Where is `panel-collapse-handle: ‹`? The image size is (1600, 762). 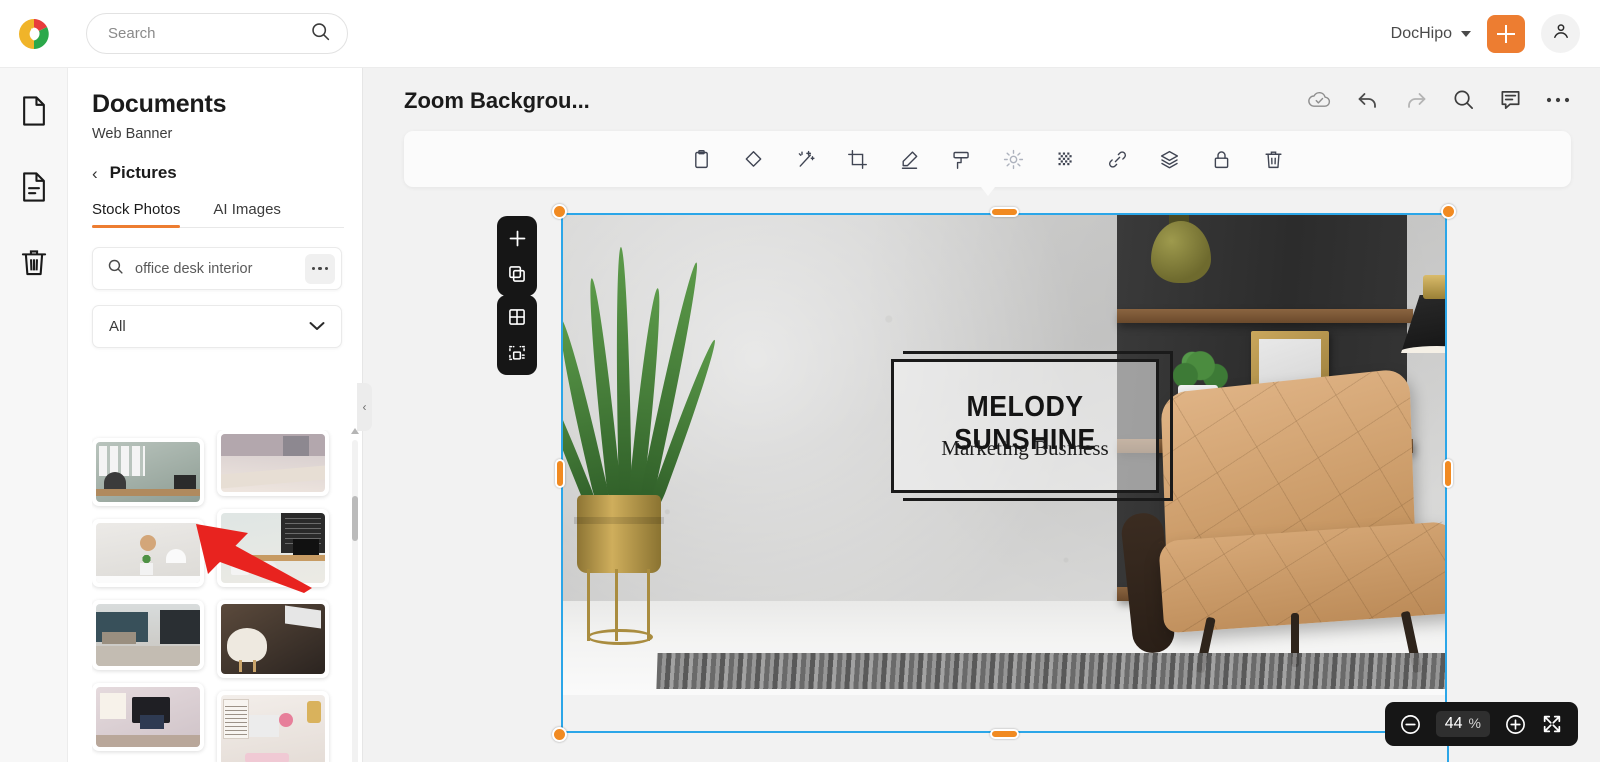
panel-collapse-handle: ‹ is located at coordinates (364, 407).